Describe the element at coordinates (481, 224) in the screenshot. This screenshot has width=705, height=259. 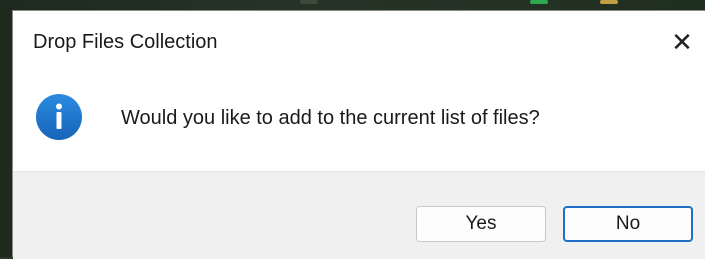
I see `yes-button: Yes` at that location.